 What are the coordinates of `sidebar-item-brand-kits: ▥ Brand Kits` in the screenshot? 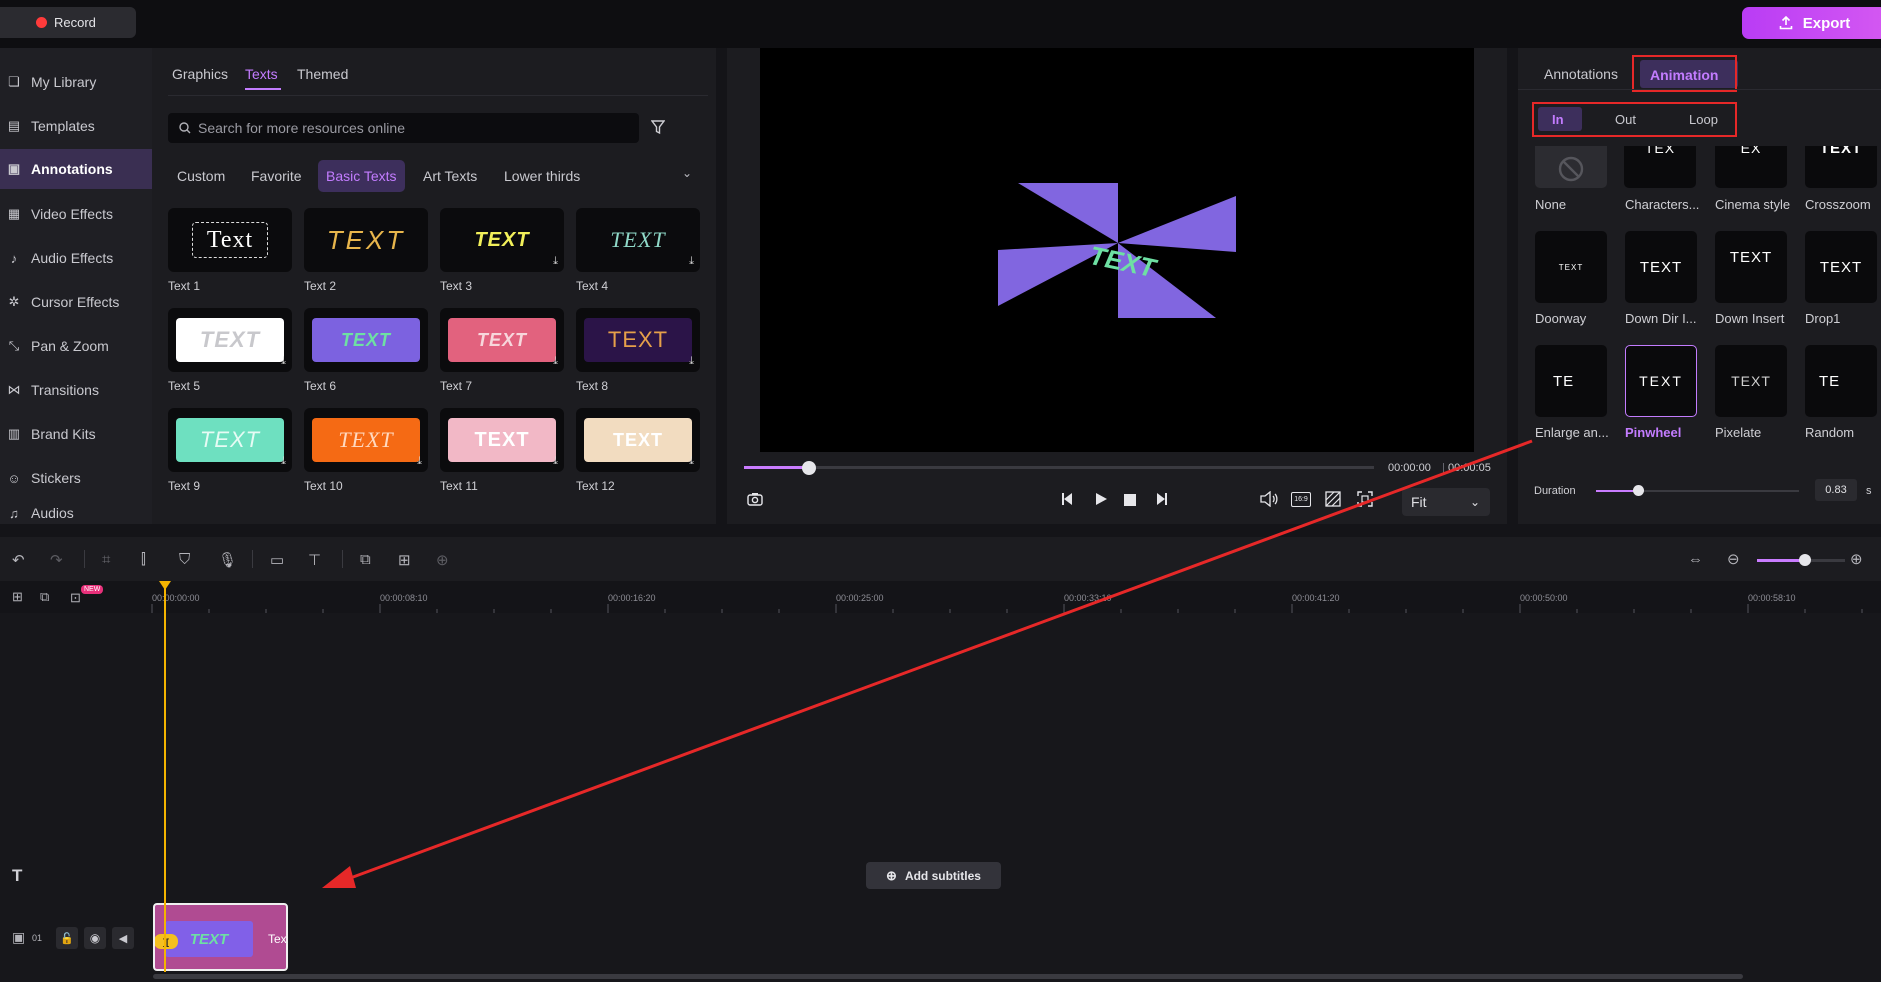 It's located at (76, 434).